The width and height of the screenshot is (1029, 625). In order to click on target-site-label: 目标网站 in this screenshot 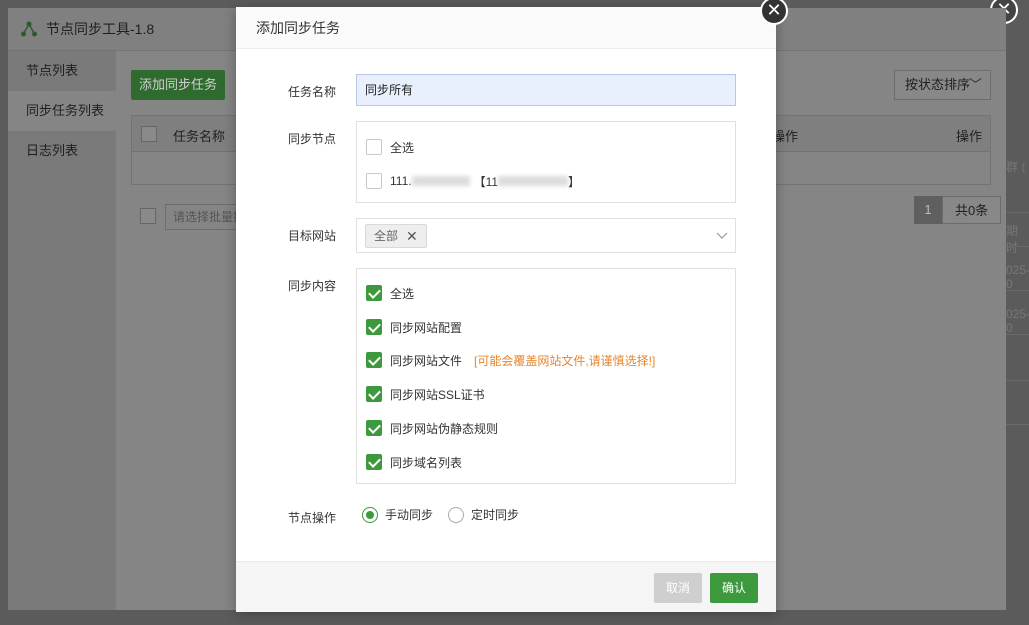, I will do `click(311, 236)`.